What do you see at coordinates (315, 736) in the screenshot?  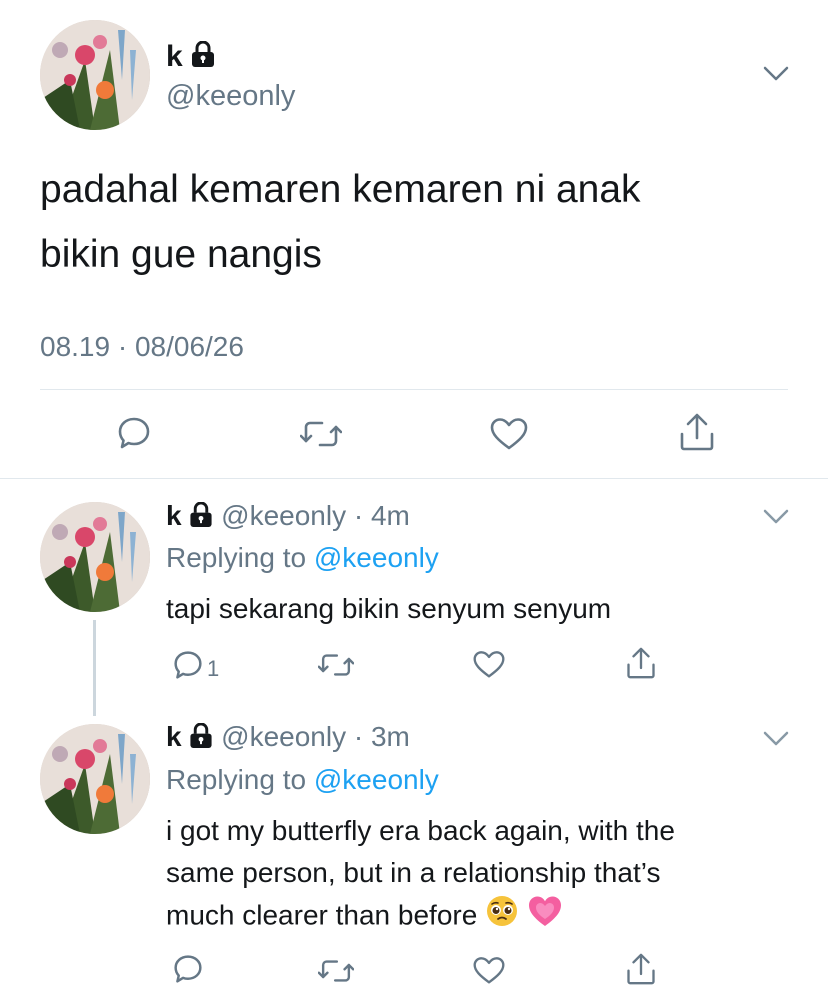 I see `handle-time: @keeonly · 3m` at bounding box center [315, 736].